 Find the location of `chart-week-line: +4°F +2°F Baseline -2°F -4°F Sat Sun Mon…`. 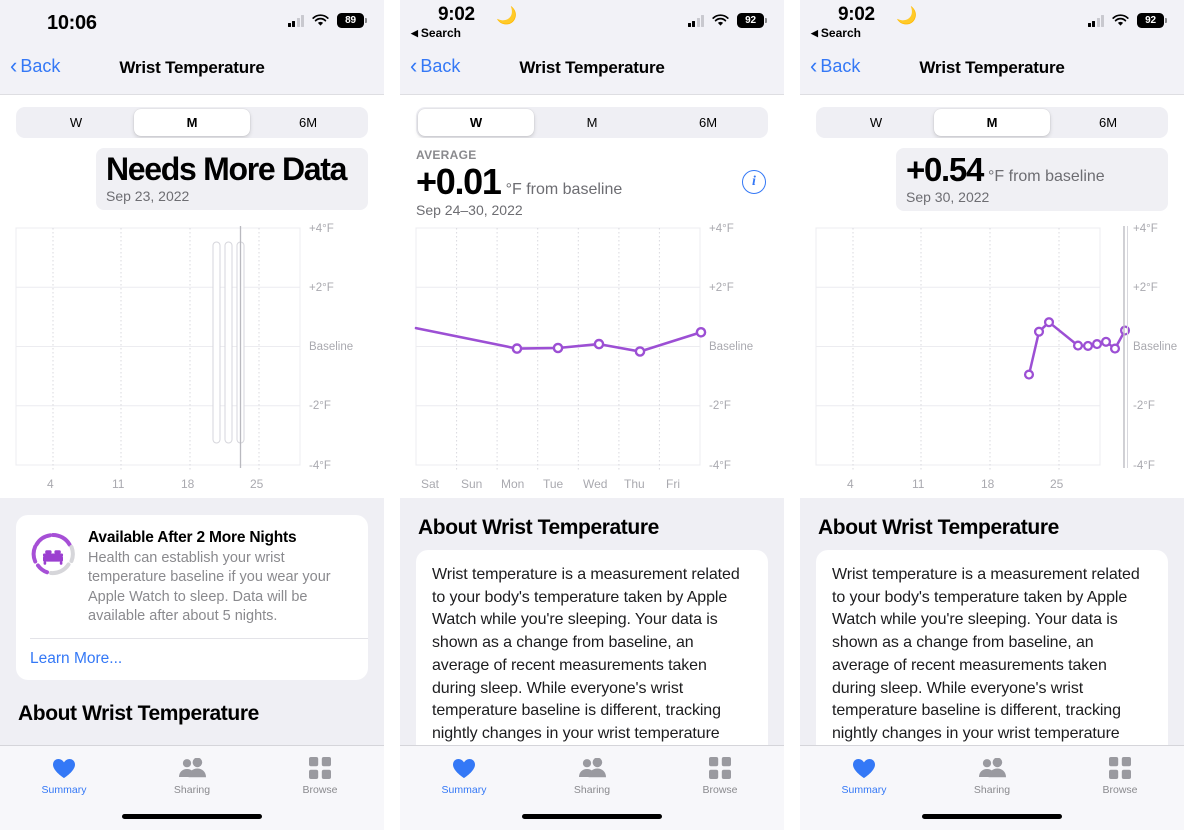

chart-week-line: +4°F +2°F Baseline -2°F -4°F Sat Sun Mon… is located at coordinates (592, 361).